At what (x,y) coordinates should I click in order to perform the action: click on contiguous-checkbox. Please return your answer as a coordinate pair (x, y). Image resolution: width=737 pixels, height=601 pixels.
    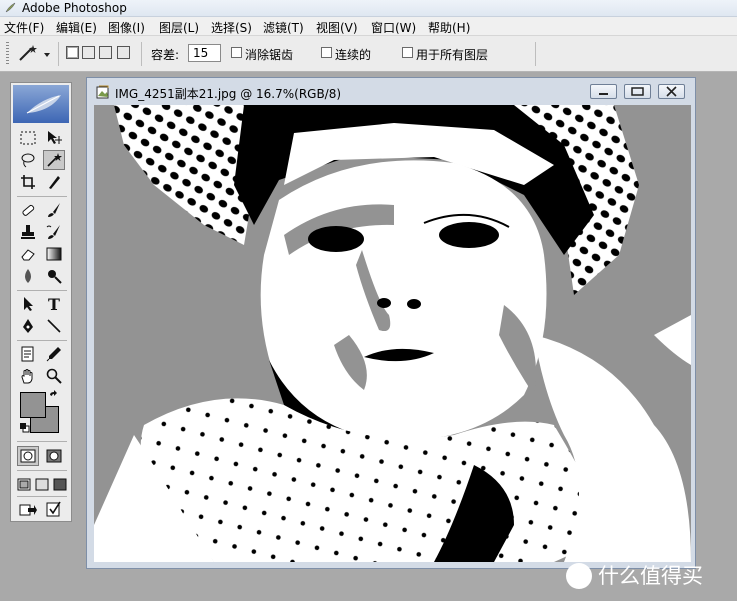
    Looking at the image, I should click on (326, 52).